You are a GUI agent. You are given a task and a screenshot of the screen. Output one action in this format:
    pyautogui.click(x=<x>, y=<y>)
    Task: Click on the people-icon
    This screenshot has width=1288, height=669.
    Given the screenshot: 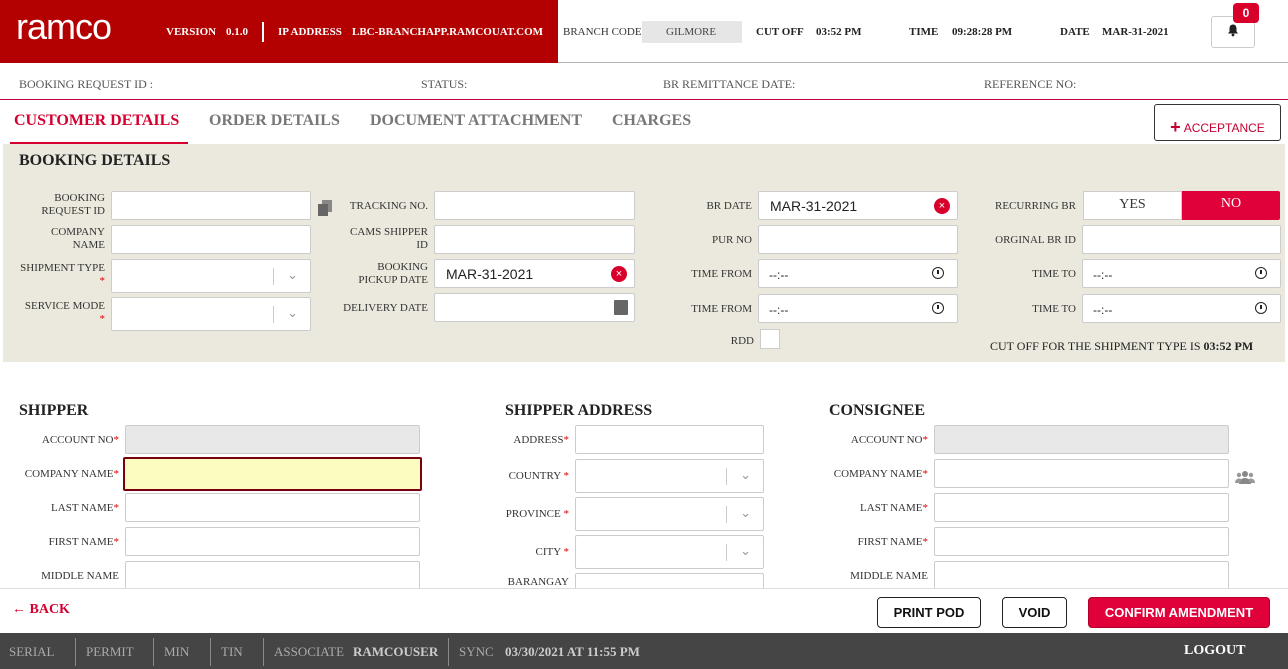 What is the action you would take?
    pyautogui.click(x=1245, y=477)
    